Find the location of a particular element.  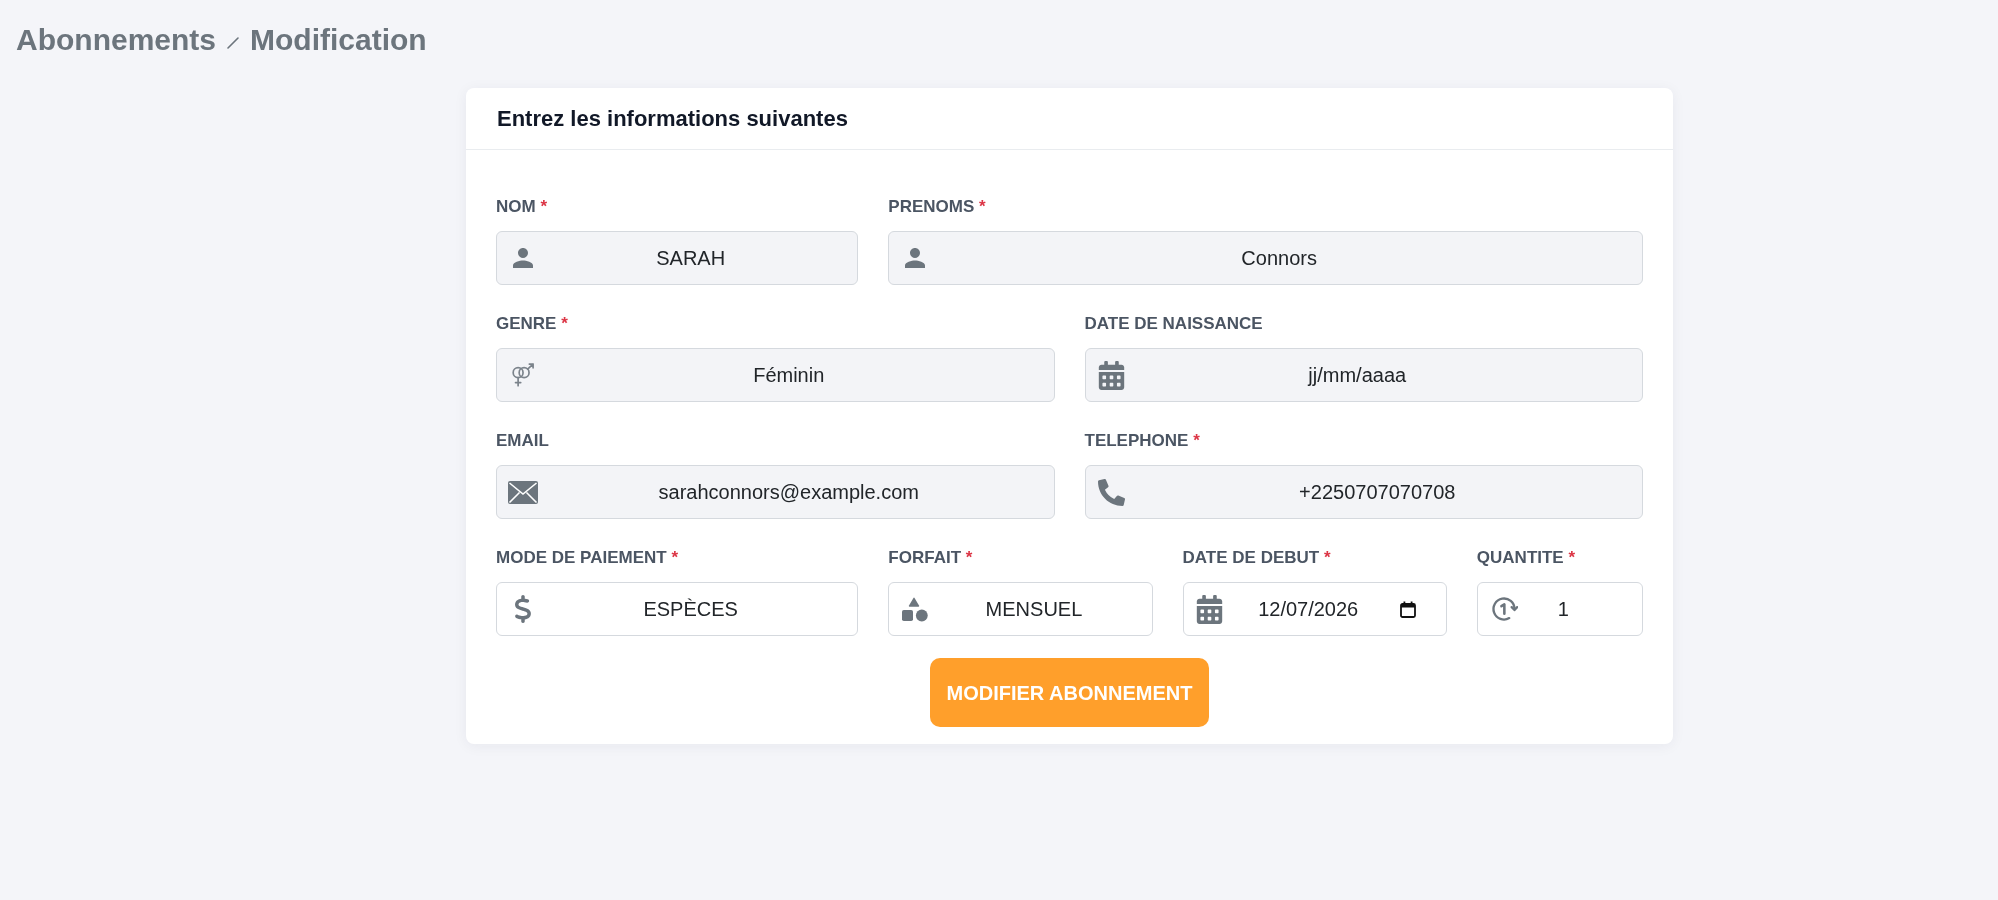

field-label: FORFAIT * is located at coordinates (931, 558).